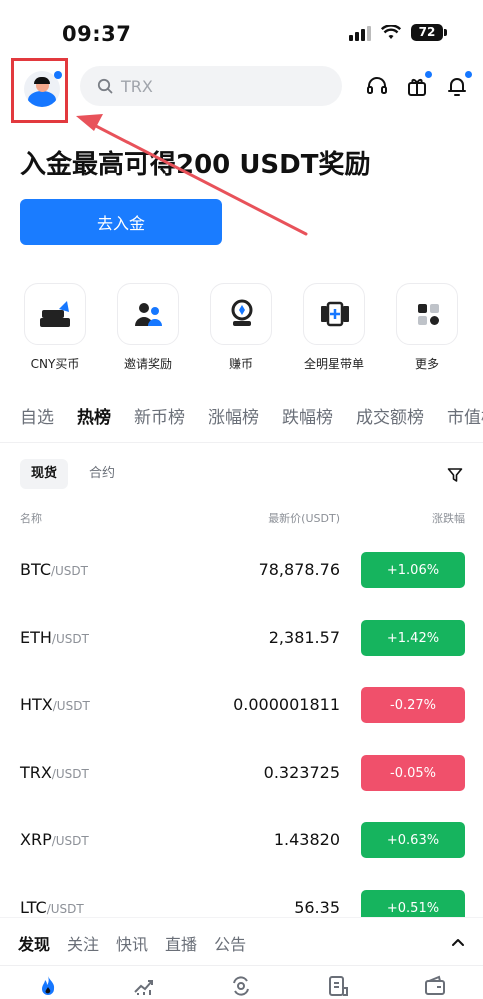 The width and height of the screenshot is (483, 999). What do you see at coordinates (105, 86) in the screenshot?
I see `search-icon` at bounding box center [105, 86].